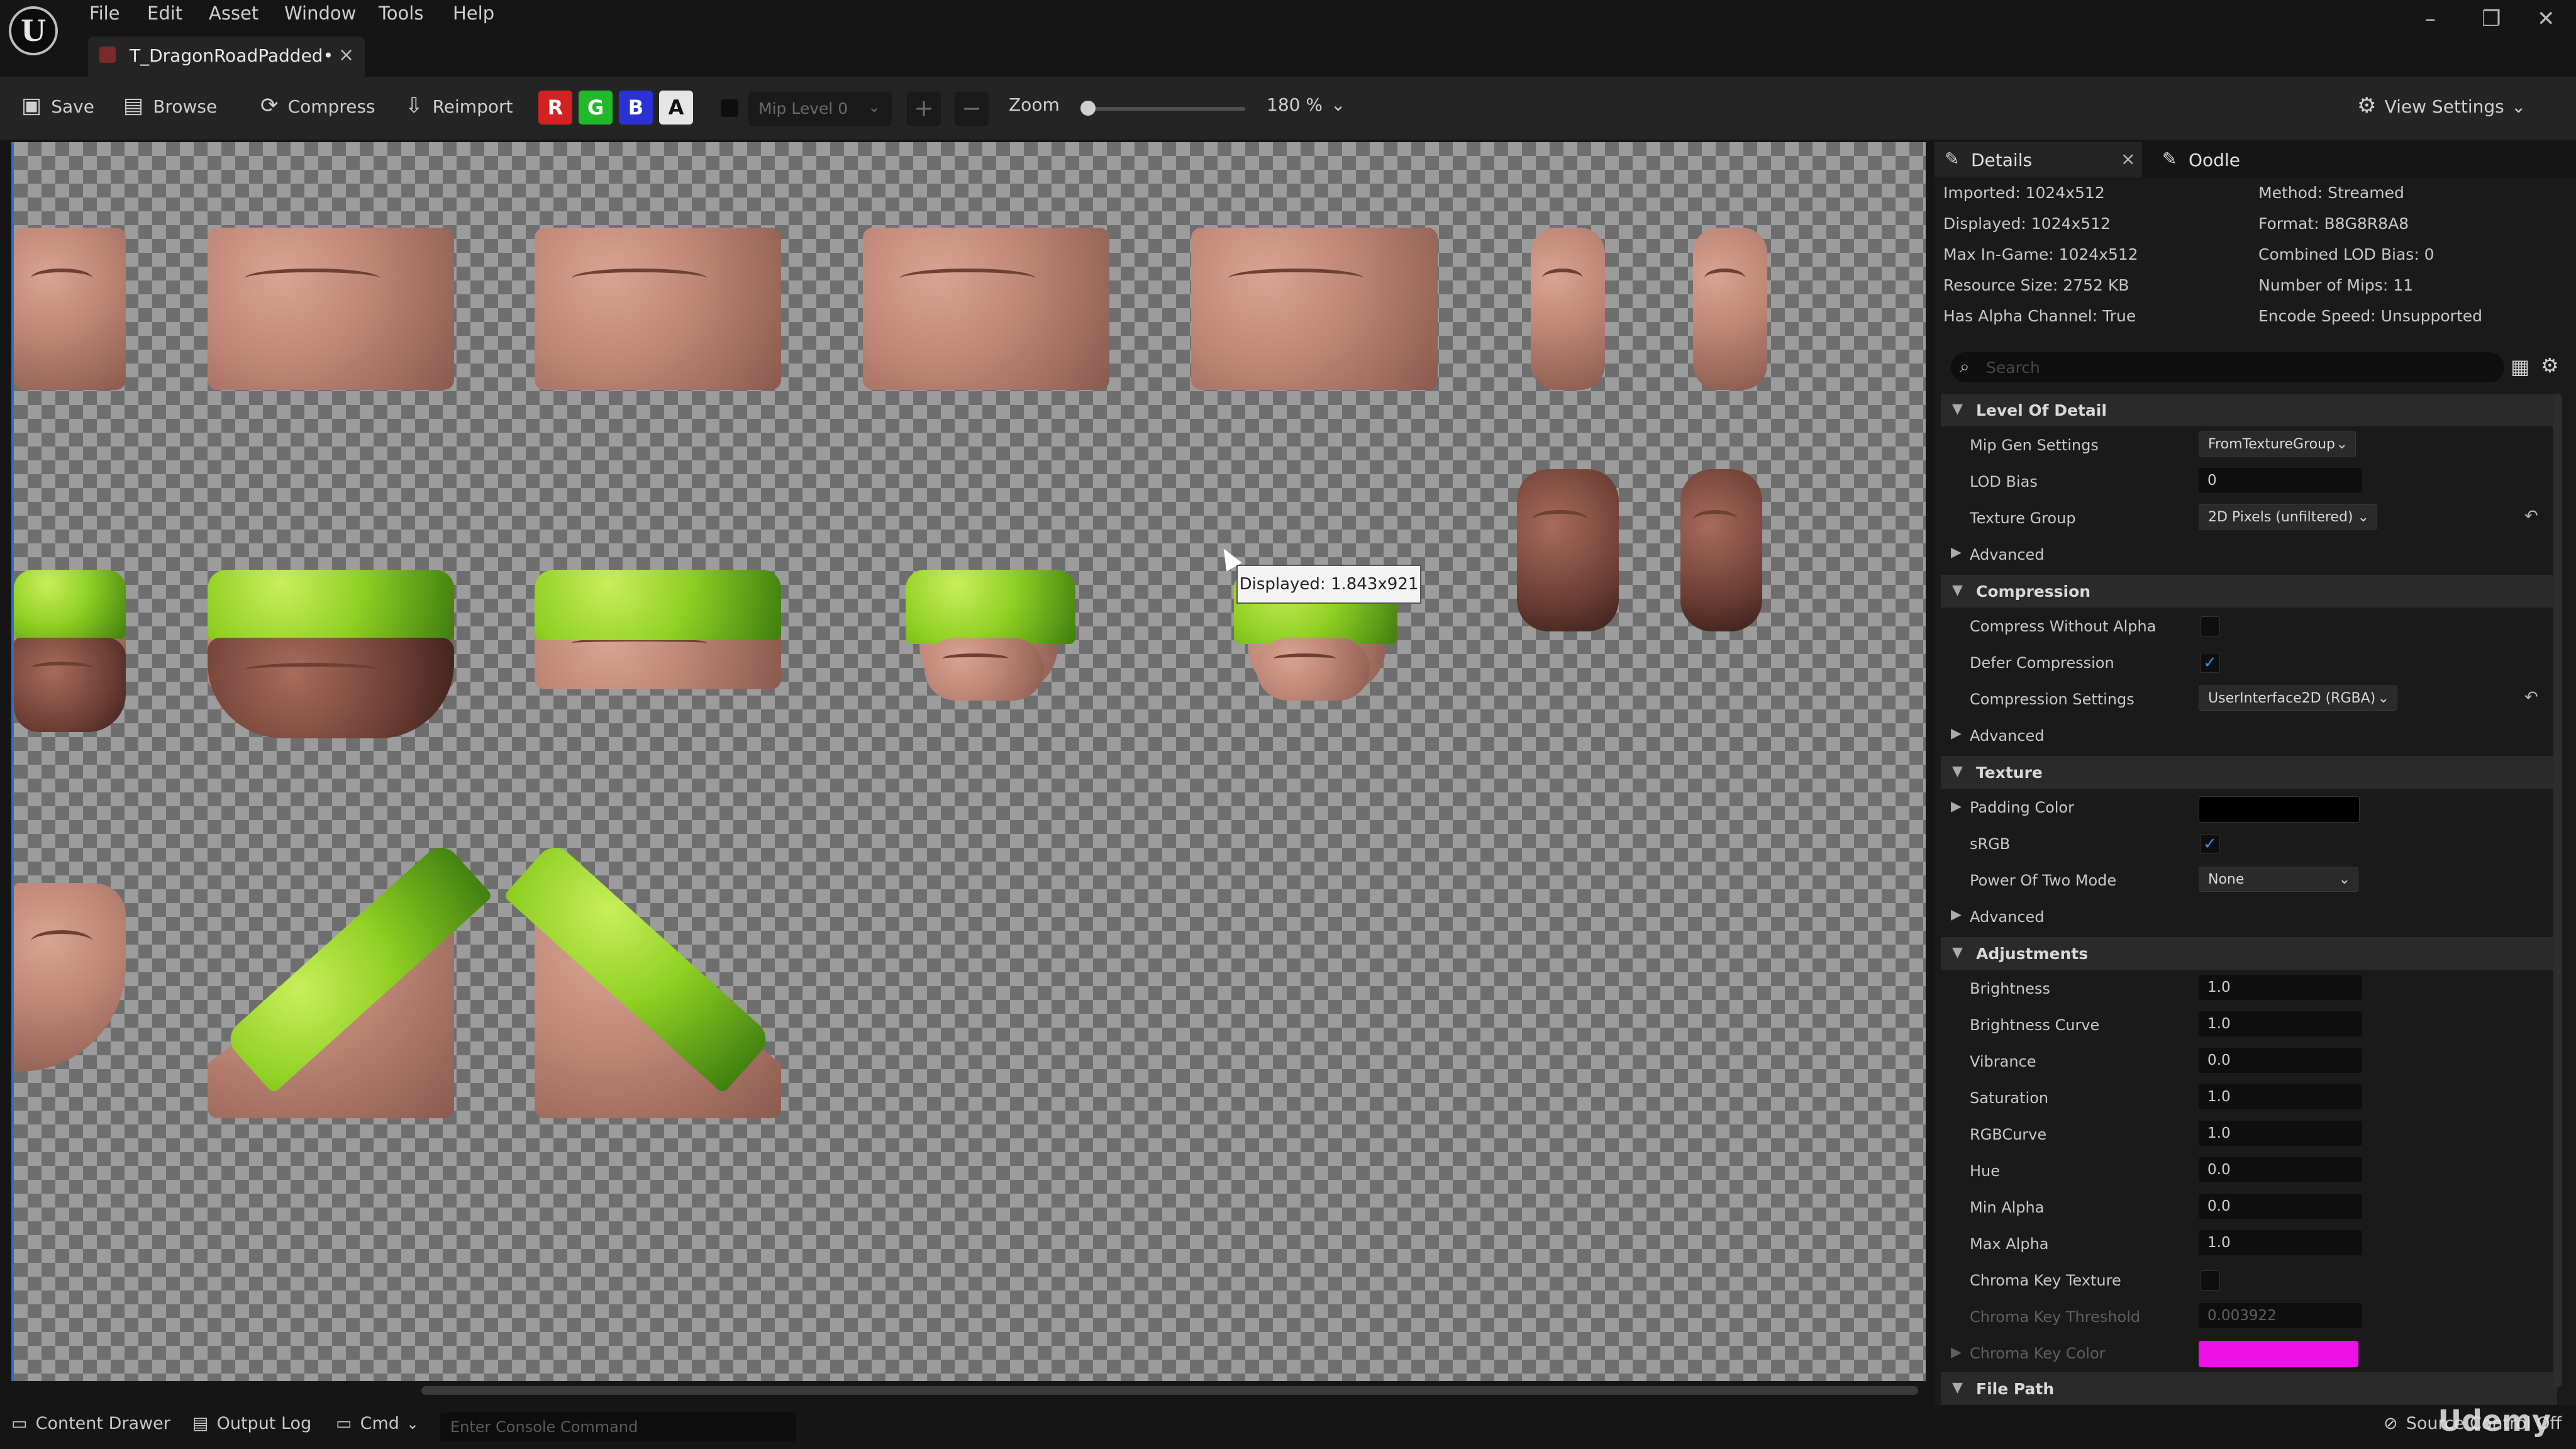 Image resolution: width=2576 pixels, height=1449 pixels. I want to click on compression-settings-dropdown: UserInterface2D (RGBA) ⌄, so click(2298, 698).